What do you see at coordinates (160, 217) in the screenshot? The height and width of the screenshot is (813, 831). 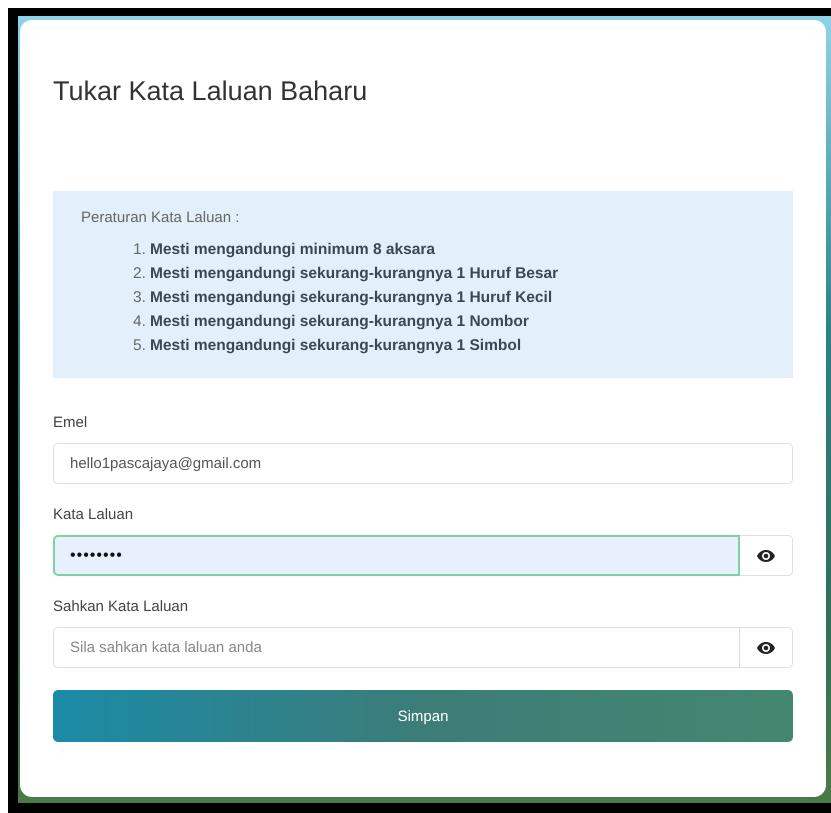 I see `rules-heading: Peraturan Kata Laluan :` at bounding box center [160, 217].